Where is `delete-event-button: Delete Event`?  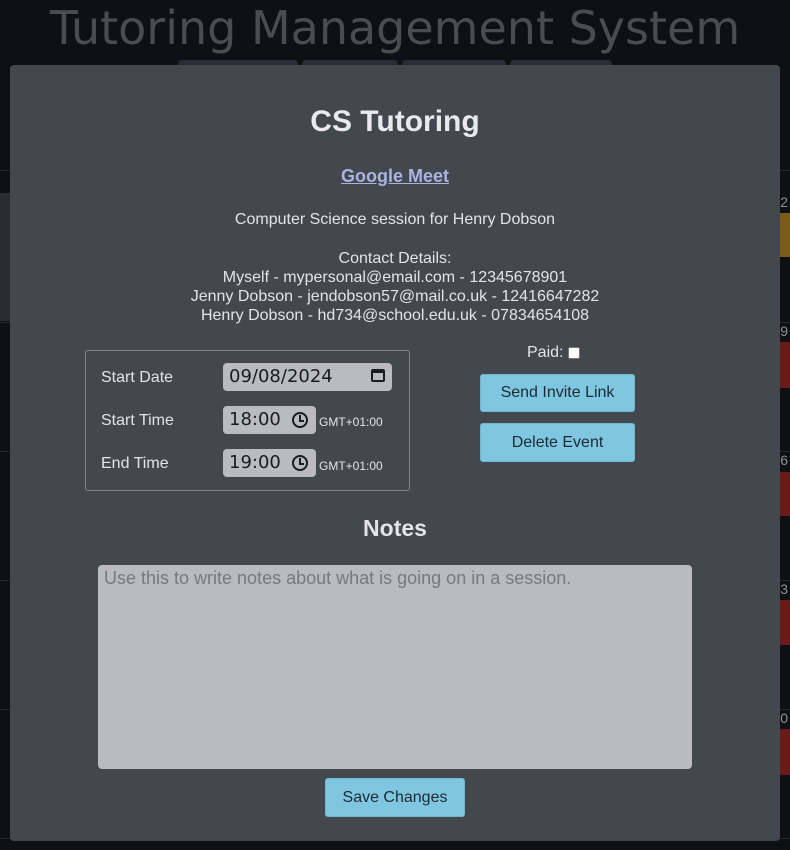 delete-event-button: Delete Event is located at coordinates (557, 442).